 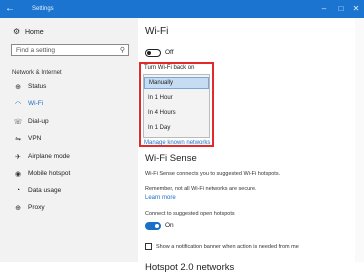 I want to click on sidebar-item-label: Mobile hotspot, so click(x=49, y=173).